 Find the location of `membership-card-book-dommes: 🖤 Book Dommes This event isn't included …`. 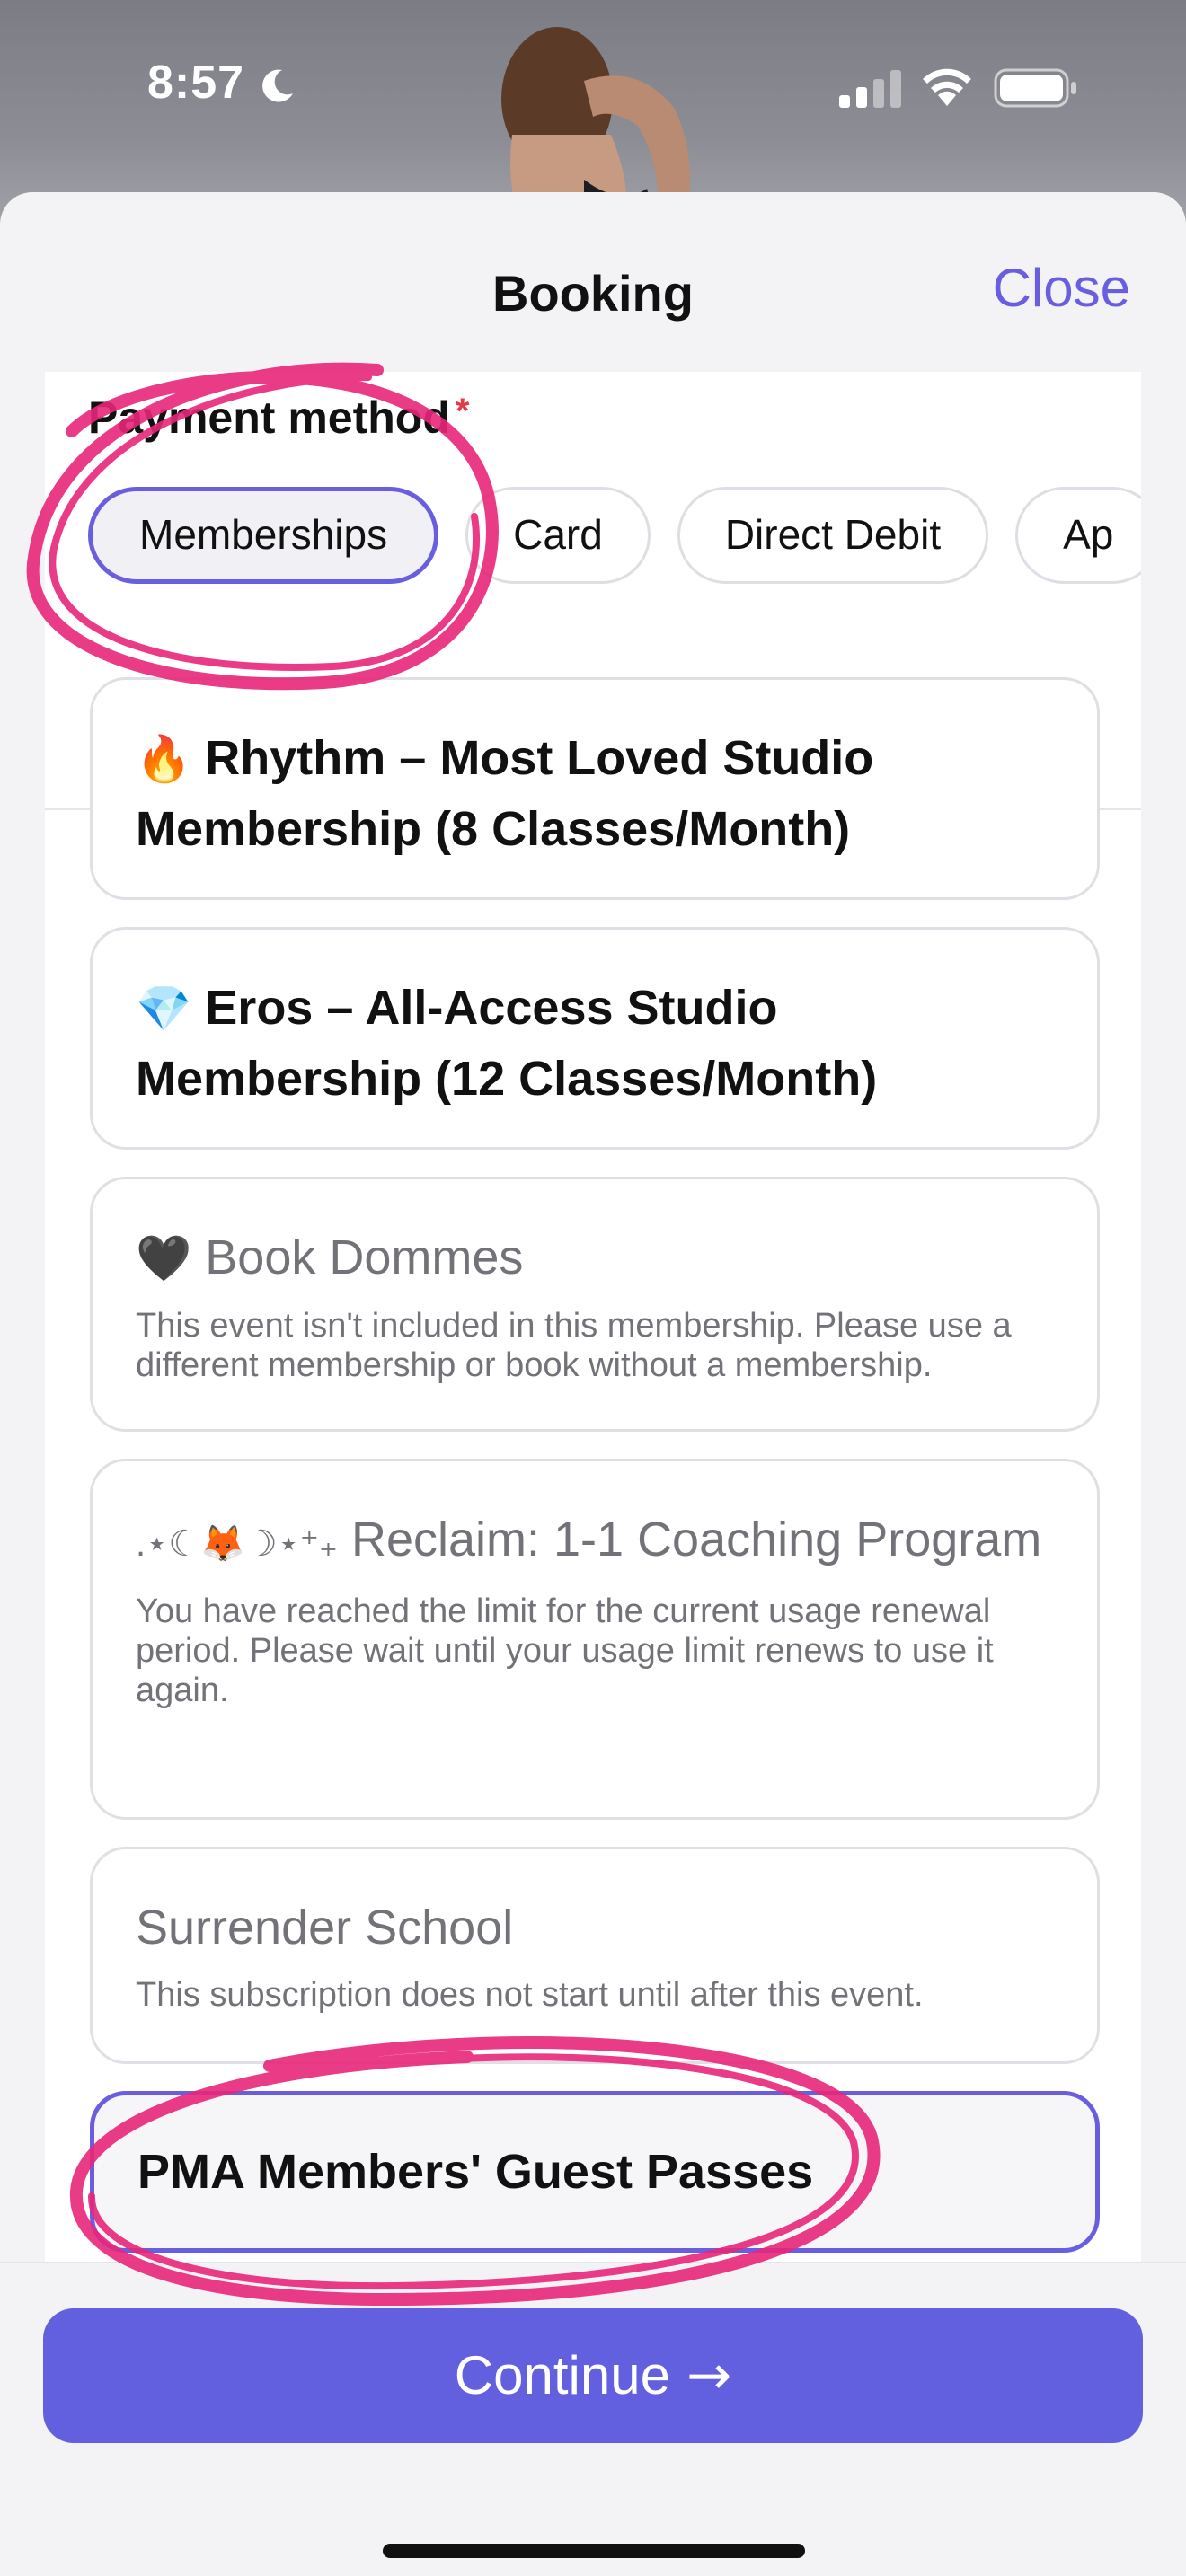

membership-card-book-dommes: 🖤 Book Dommes This event isn't included … is located at coordinates (595, 1304).